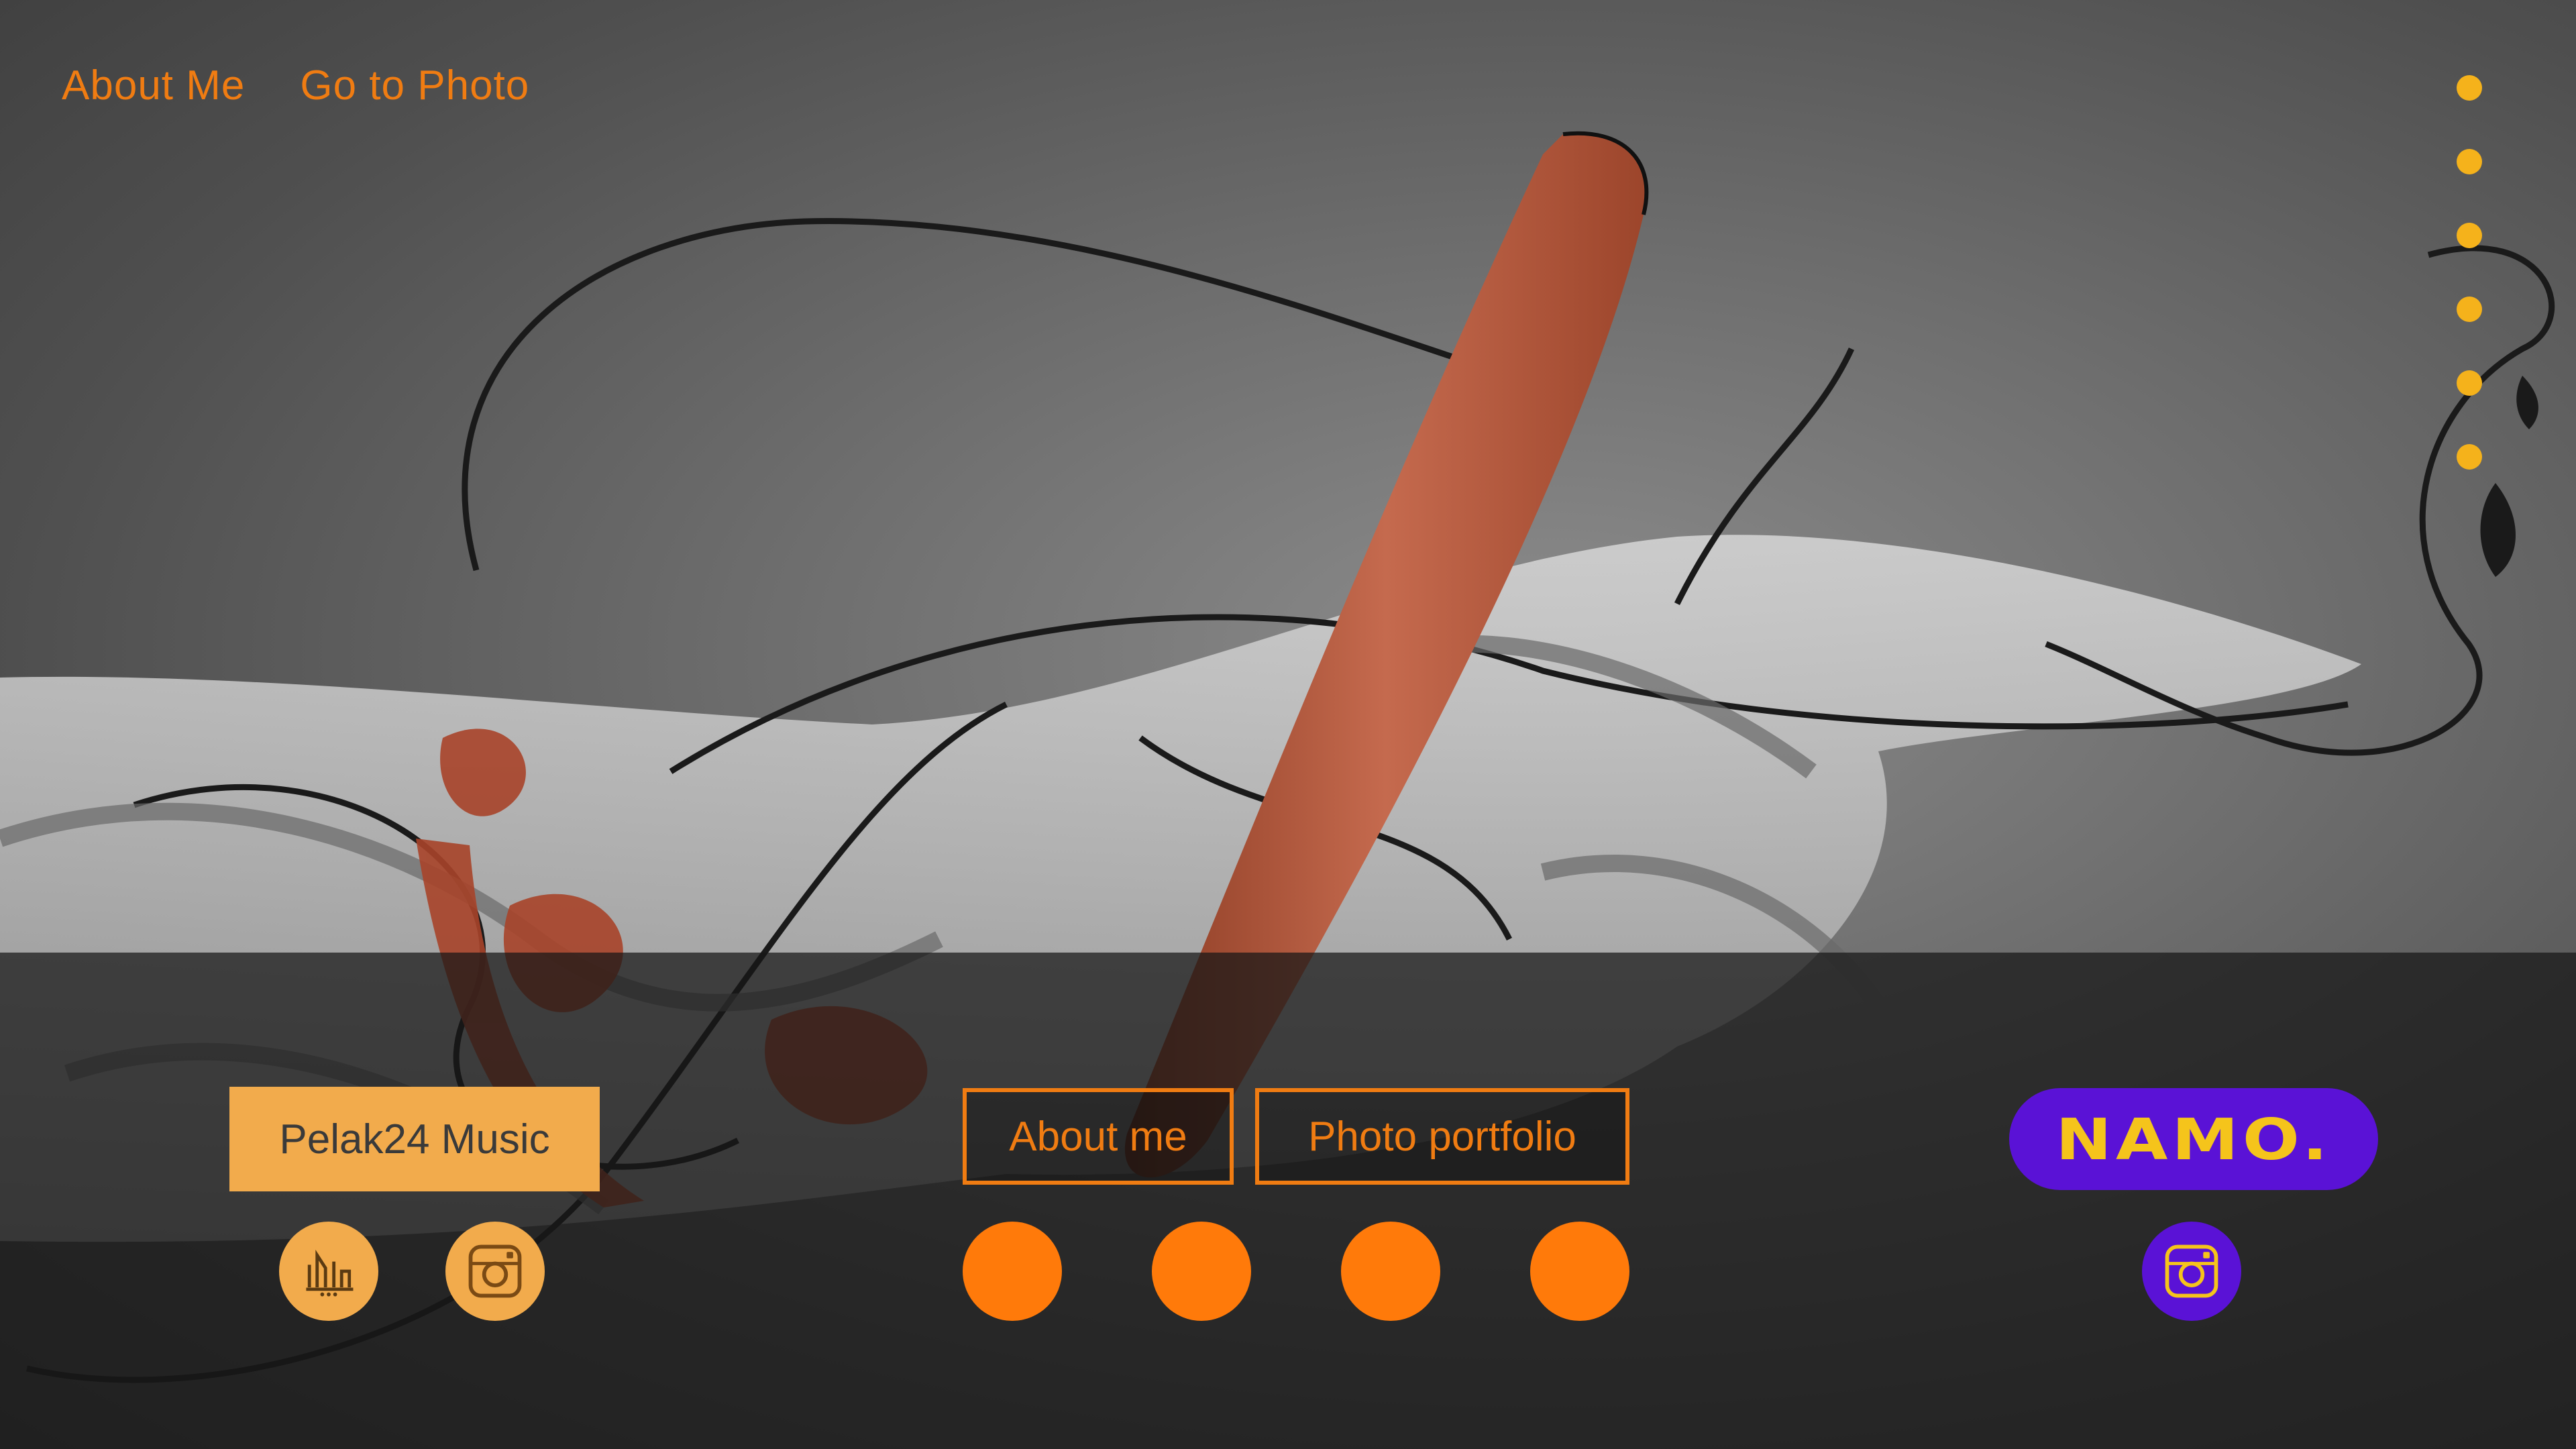 This screenshot has width=2576, height=1449. What do you see at coordinates (414, 1139) in the screenshot?
I see `pelak24-music-button: Pelak24 Music` at bounding box center [414, 1139].